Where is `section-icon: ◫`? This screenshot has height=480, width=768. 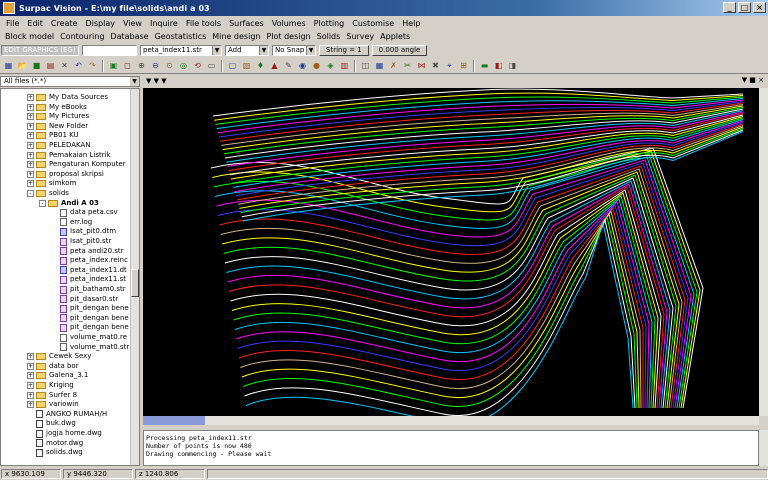
section-icon: ◫ is located at coordinates (365, 65).